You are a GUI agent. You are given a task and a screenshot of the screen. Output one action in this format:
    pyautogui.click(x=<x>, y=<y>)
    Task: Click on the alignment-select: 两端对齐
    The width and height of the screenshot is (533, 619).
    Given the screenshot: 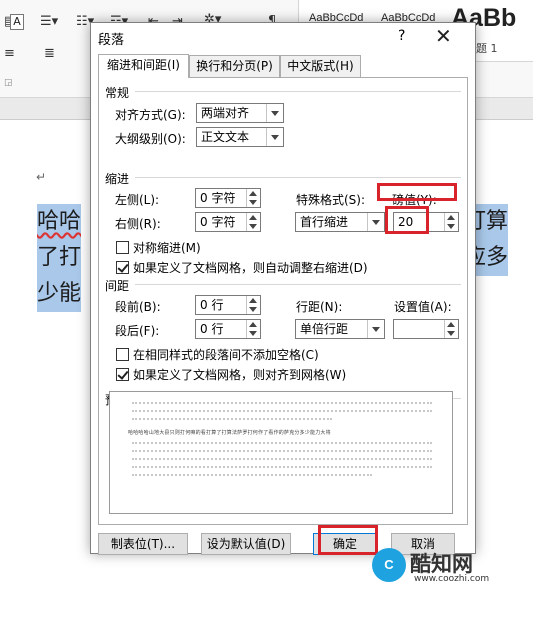 What is the action you would take?
    pyautogui.click(x=240, y=113)
    